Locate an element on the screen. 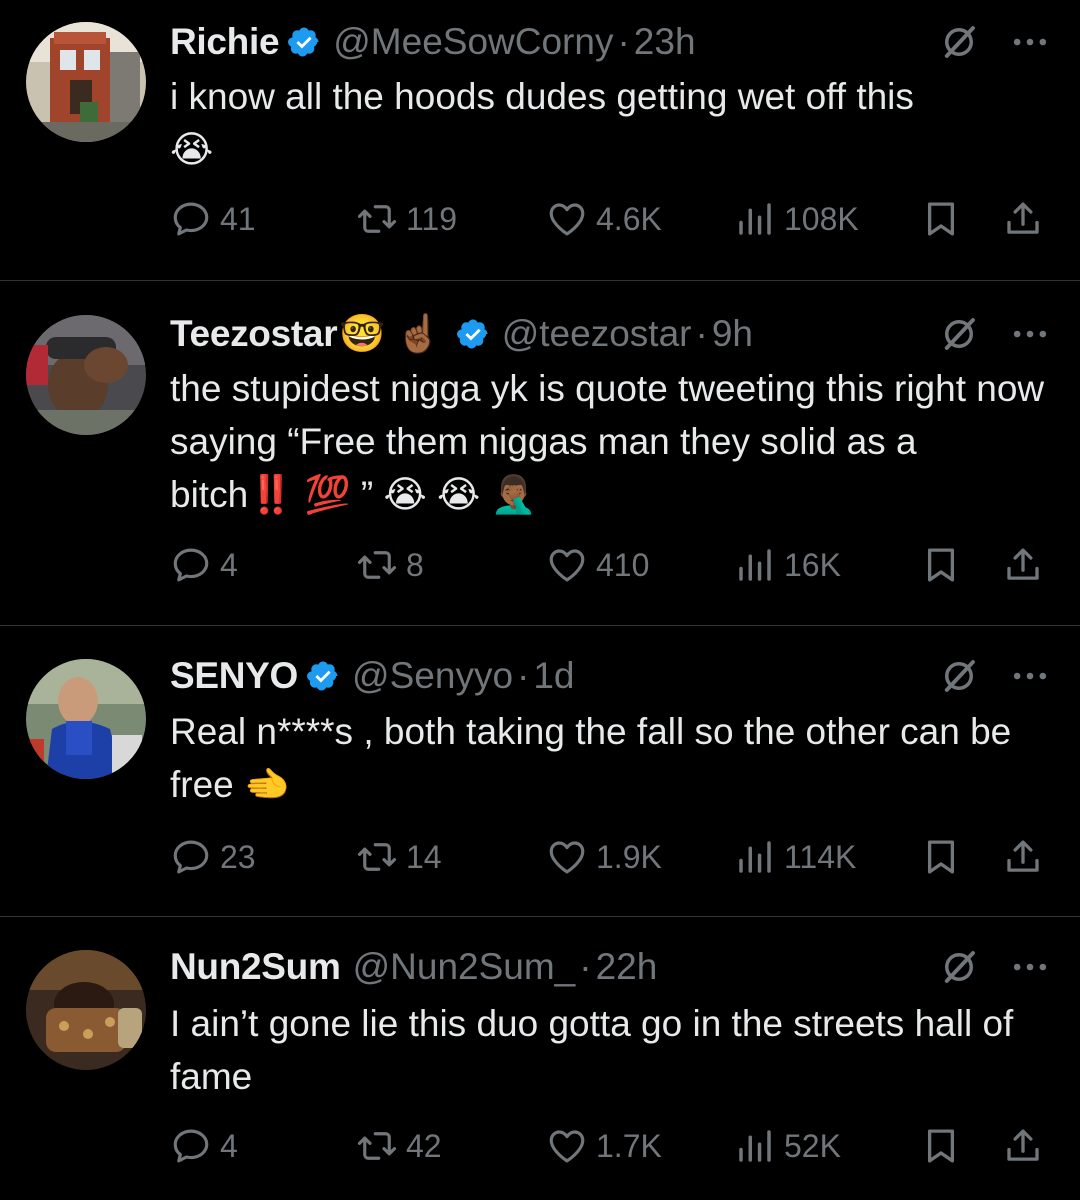 This screenshot has width=1080, height=1200. reply-button: 41 is located at coordinates (213, 219).